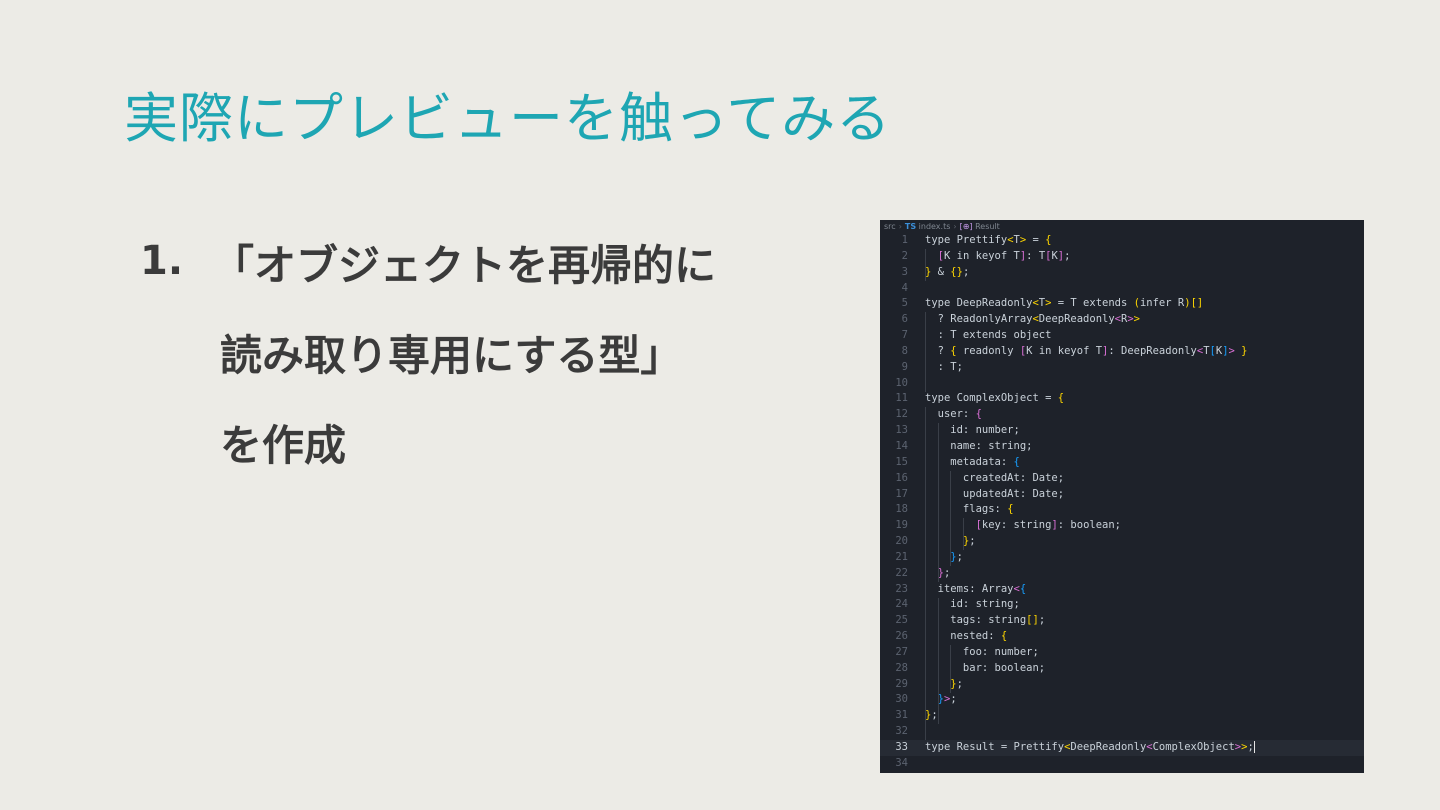 This screenshot has width=1440, height=810. What do you see at coordinates (947, 271) in the screenshot?
I see `code-text: } & {};` at bounding box center [947, 271].